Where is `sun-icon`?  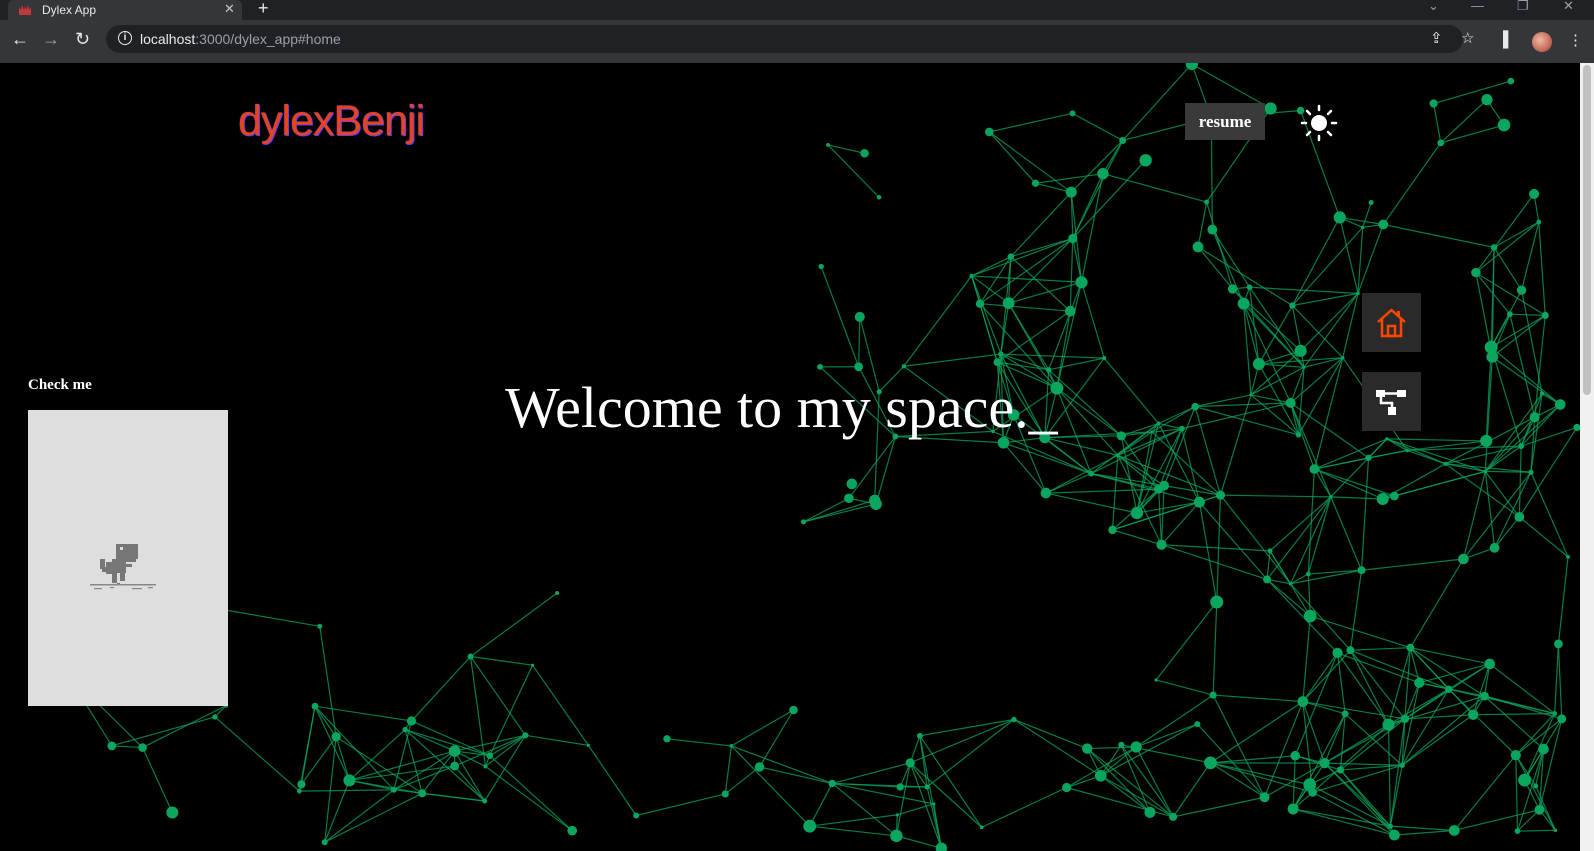 sun-icon is located at coordinates (1319, 123).